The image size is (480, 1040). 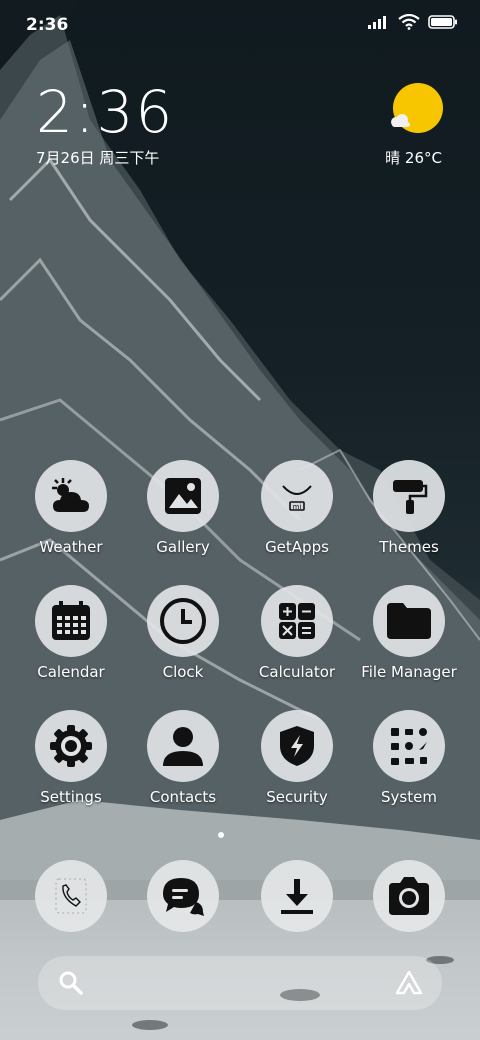 I want to click on calculator-icon, so click(x=297, y=621).